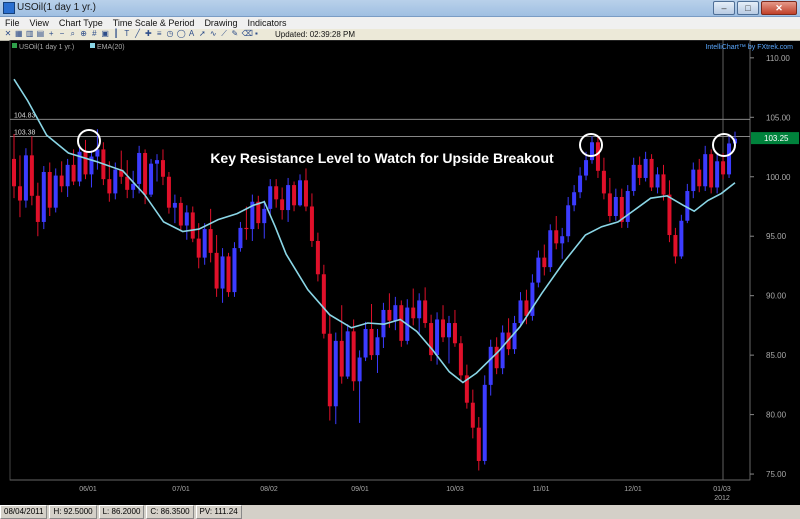 This screenshot has width=800, height=519. Describe the element at coordinates (181, 34) in the screenshot. I see `ellipse-icon: ◯` at that location.